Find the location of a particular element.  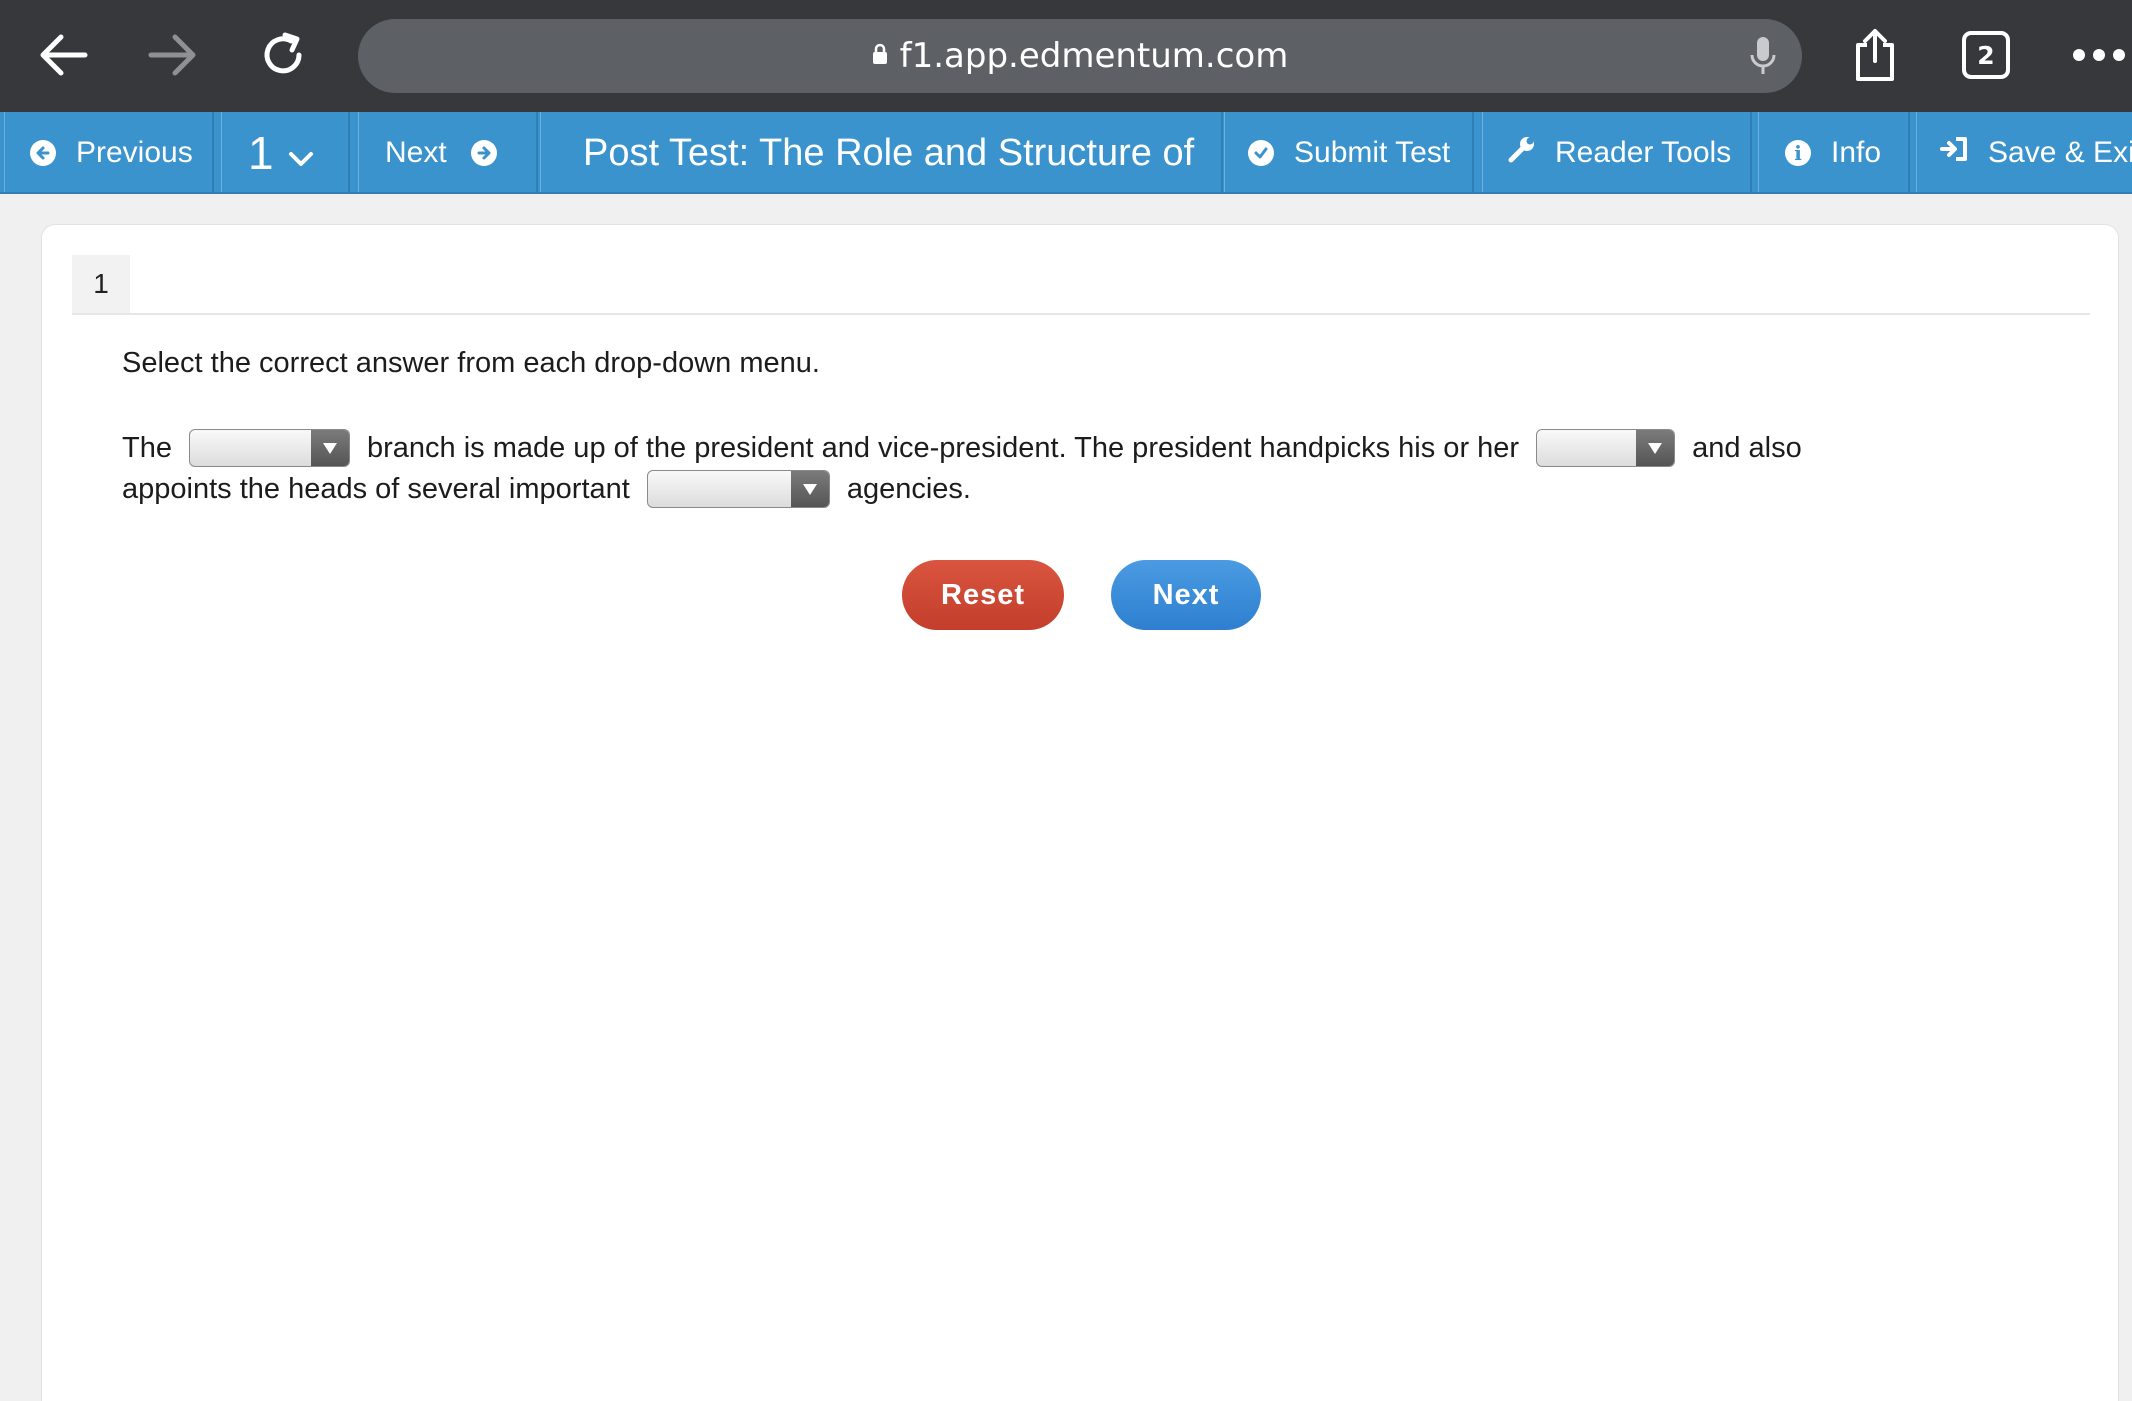

url-text: f1.app.edmentum.com is located at coordinates (1094, 56).